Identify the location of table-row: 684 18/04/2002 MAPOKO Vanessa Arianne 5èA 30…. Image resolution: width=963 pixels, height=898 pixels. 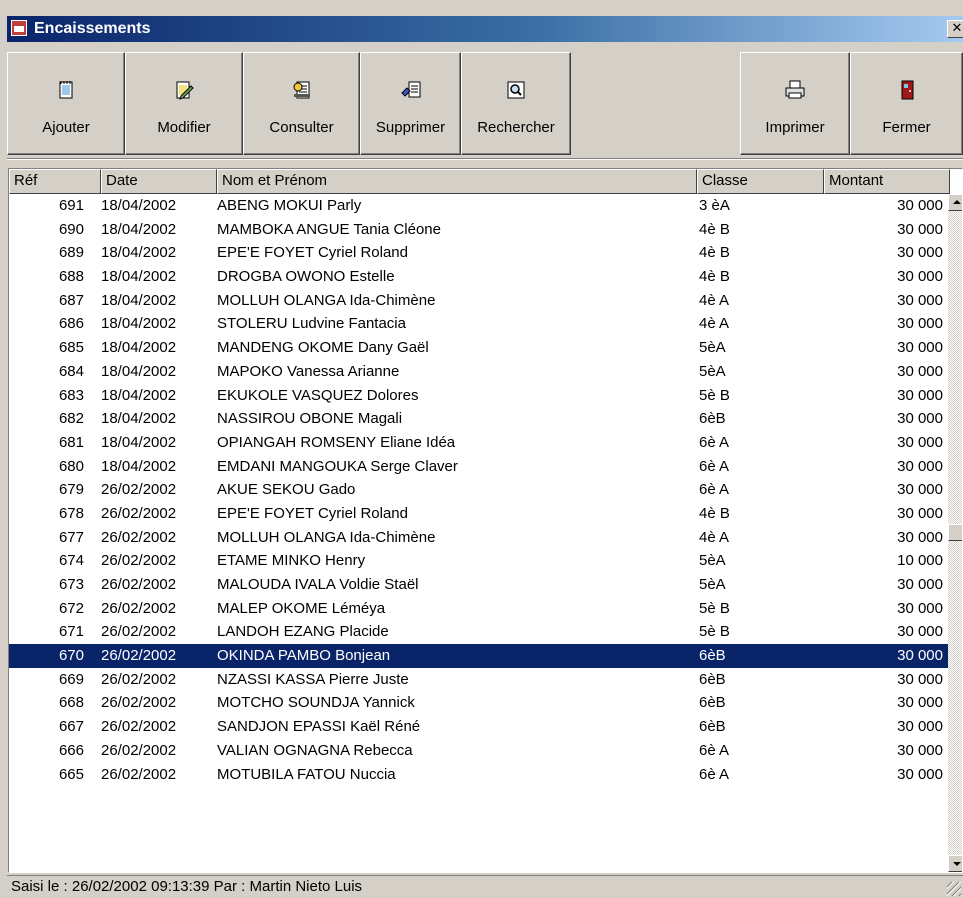
(478, 372).